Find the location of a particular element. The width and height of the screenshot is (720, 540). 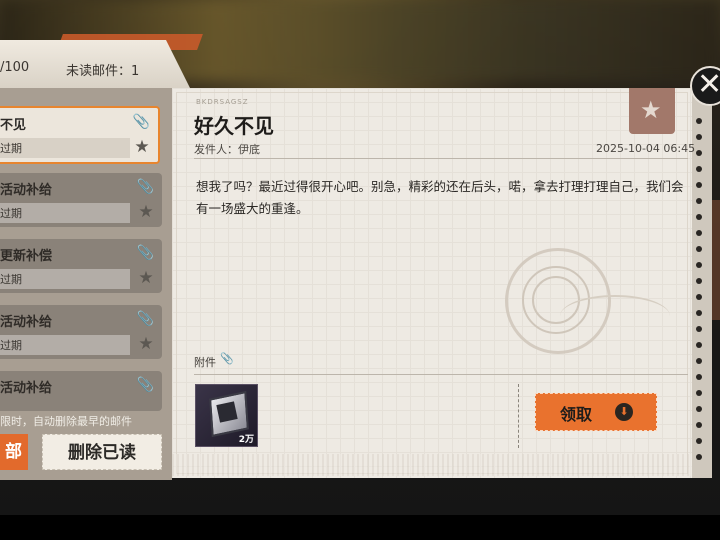

material-item-icon-inner is located at coordinates (227, 412).